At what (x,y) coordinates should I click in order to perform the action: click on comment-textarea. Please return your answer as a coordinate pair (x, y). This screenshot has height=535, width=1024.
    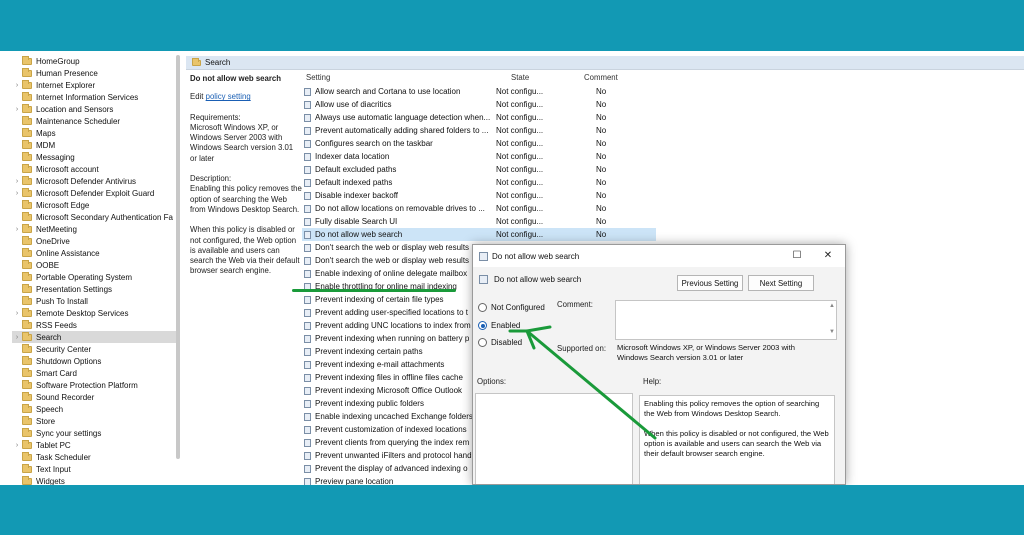
    Looking at the image, I should click on (726, 320).